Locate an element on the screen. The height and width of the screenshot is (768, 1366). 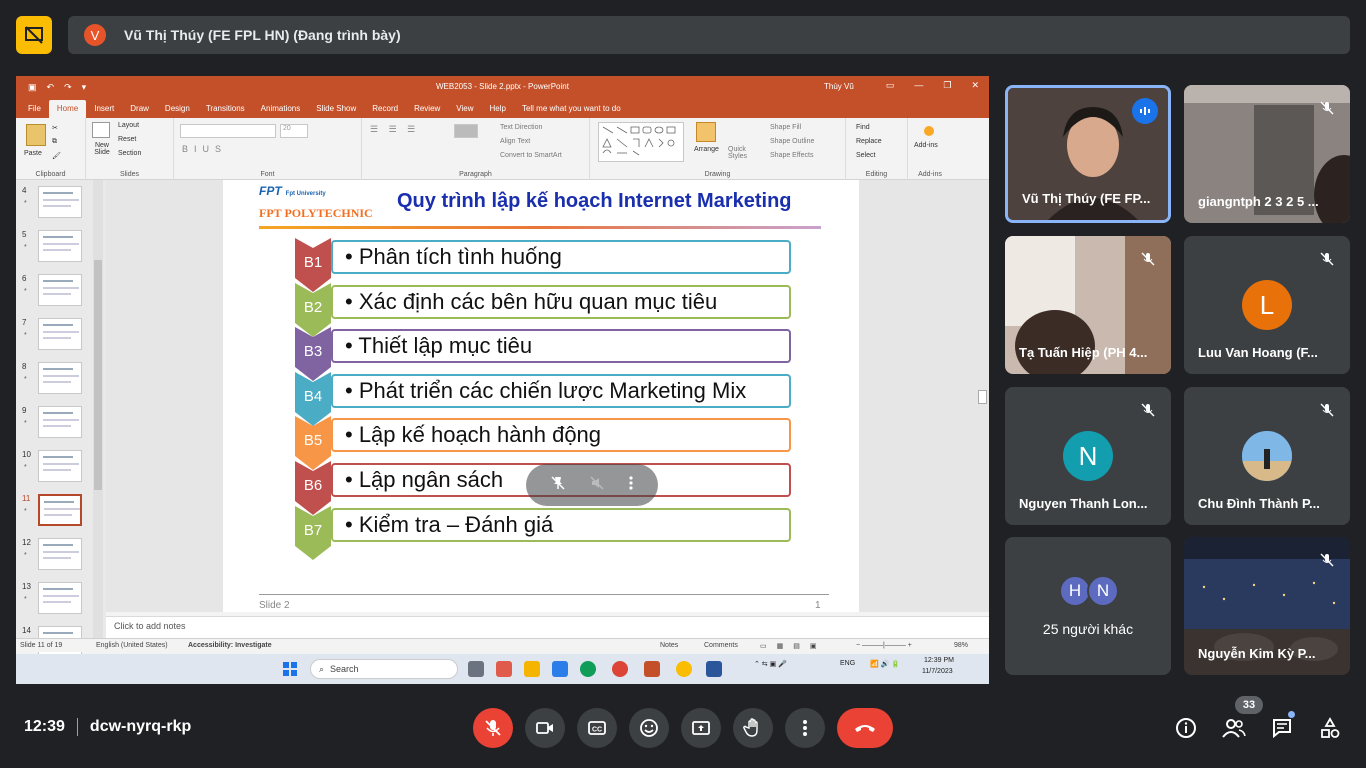
quick-styles-button: Quick Styles is located at coordinates (742, 153).